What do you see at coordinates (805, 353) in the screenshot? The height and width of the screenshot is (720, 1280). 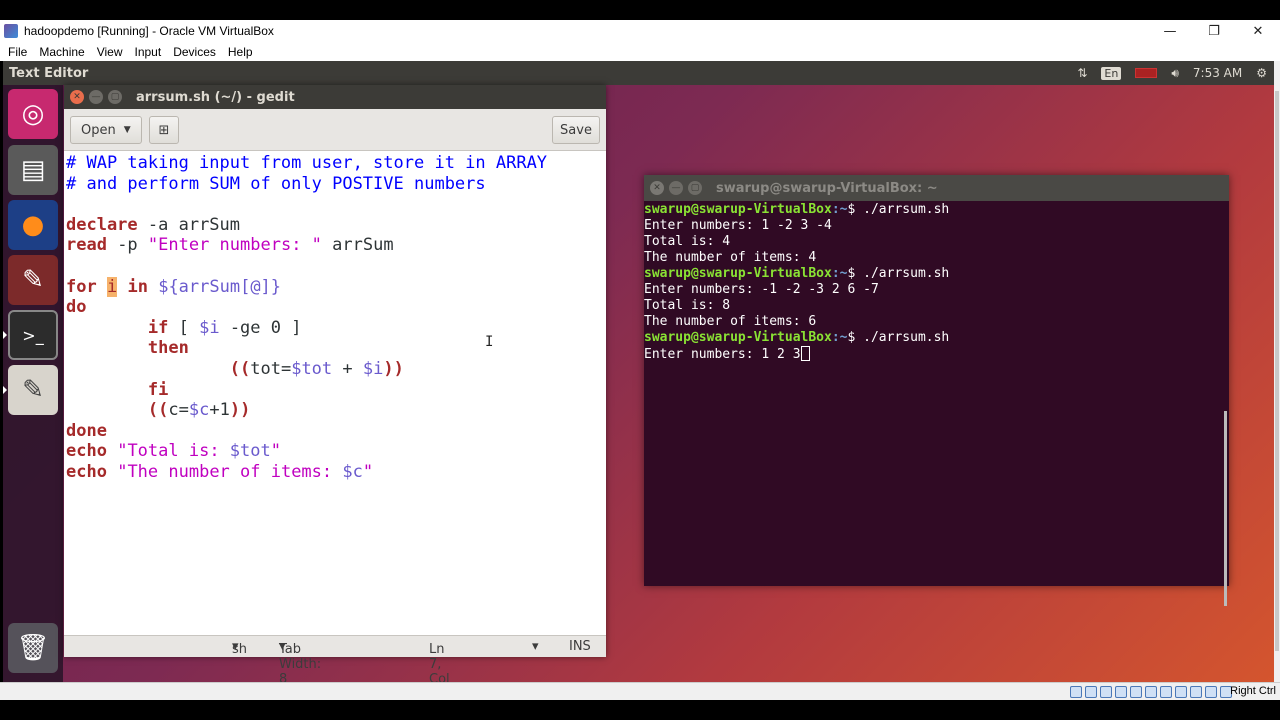 I see `terminal-cursor` at bounding box center [805, 353].